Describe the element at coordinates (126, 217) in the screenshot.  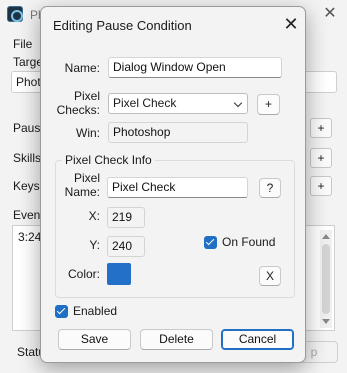
I see `x-field: 219` at that location.